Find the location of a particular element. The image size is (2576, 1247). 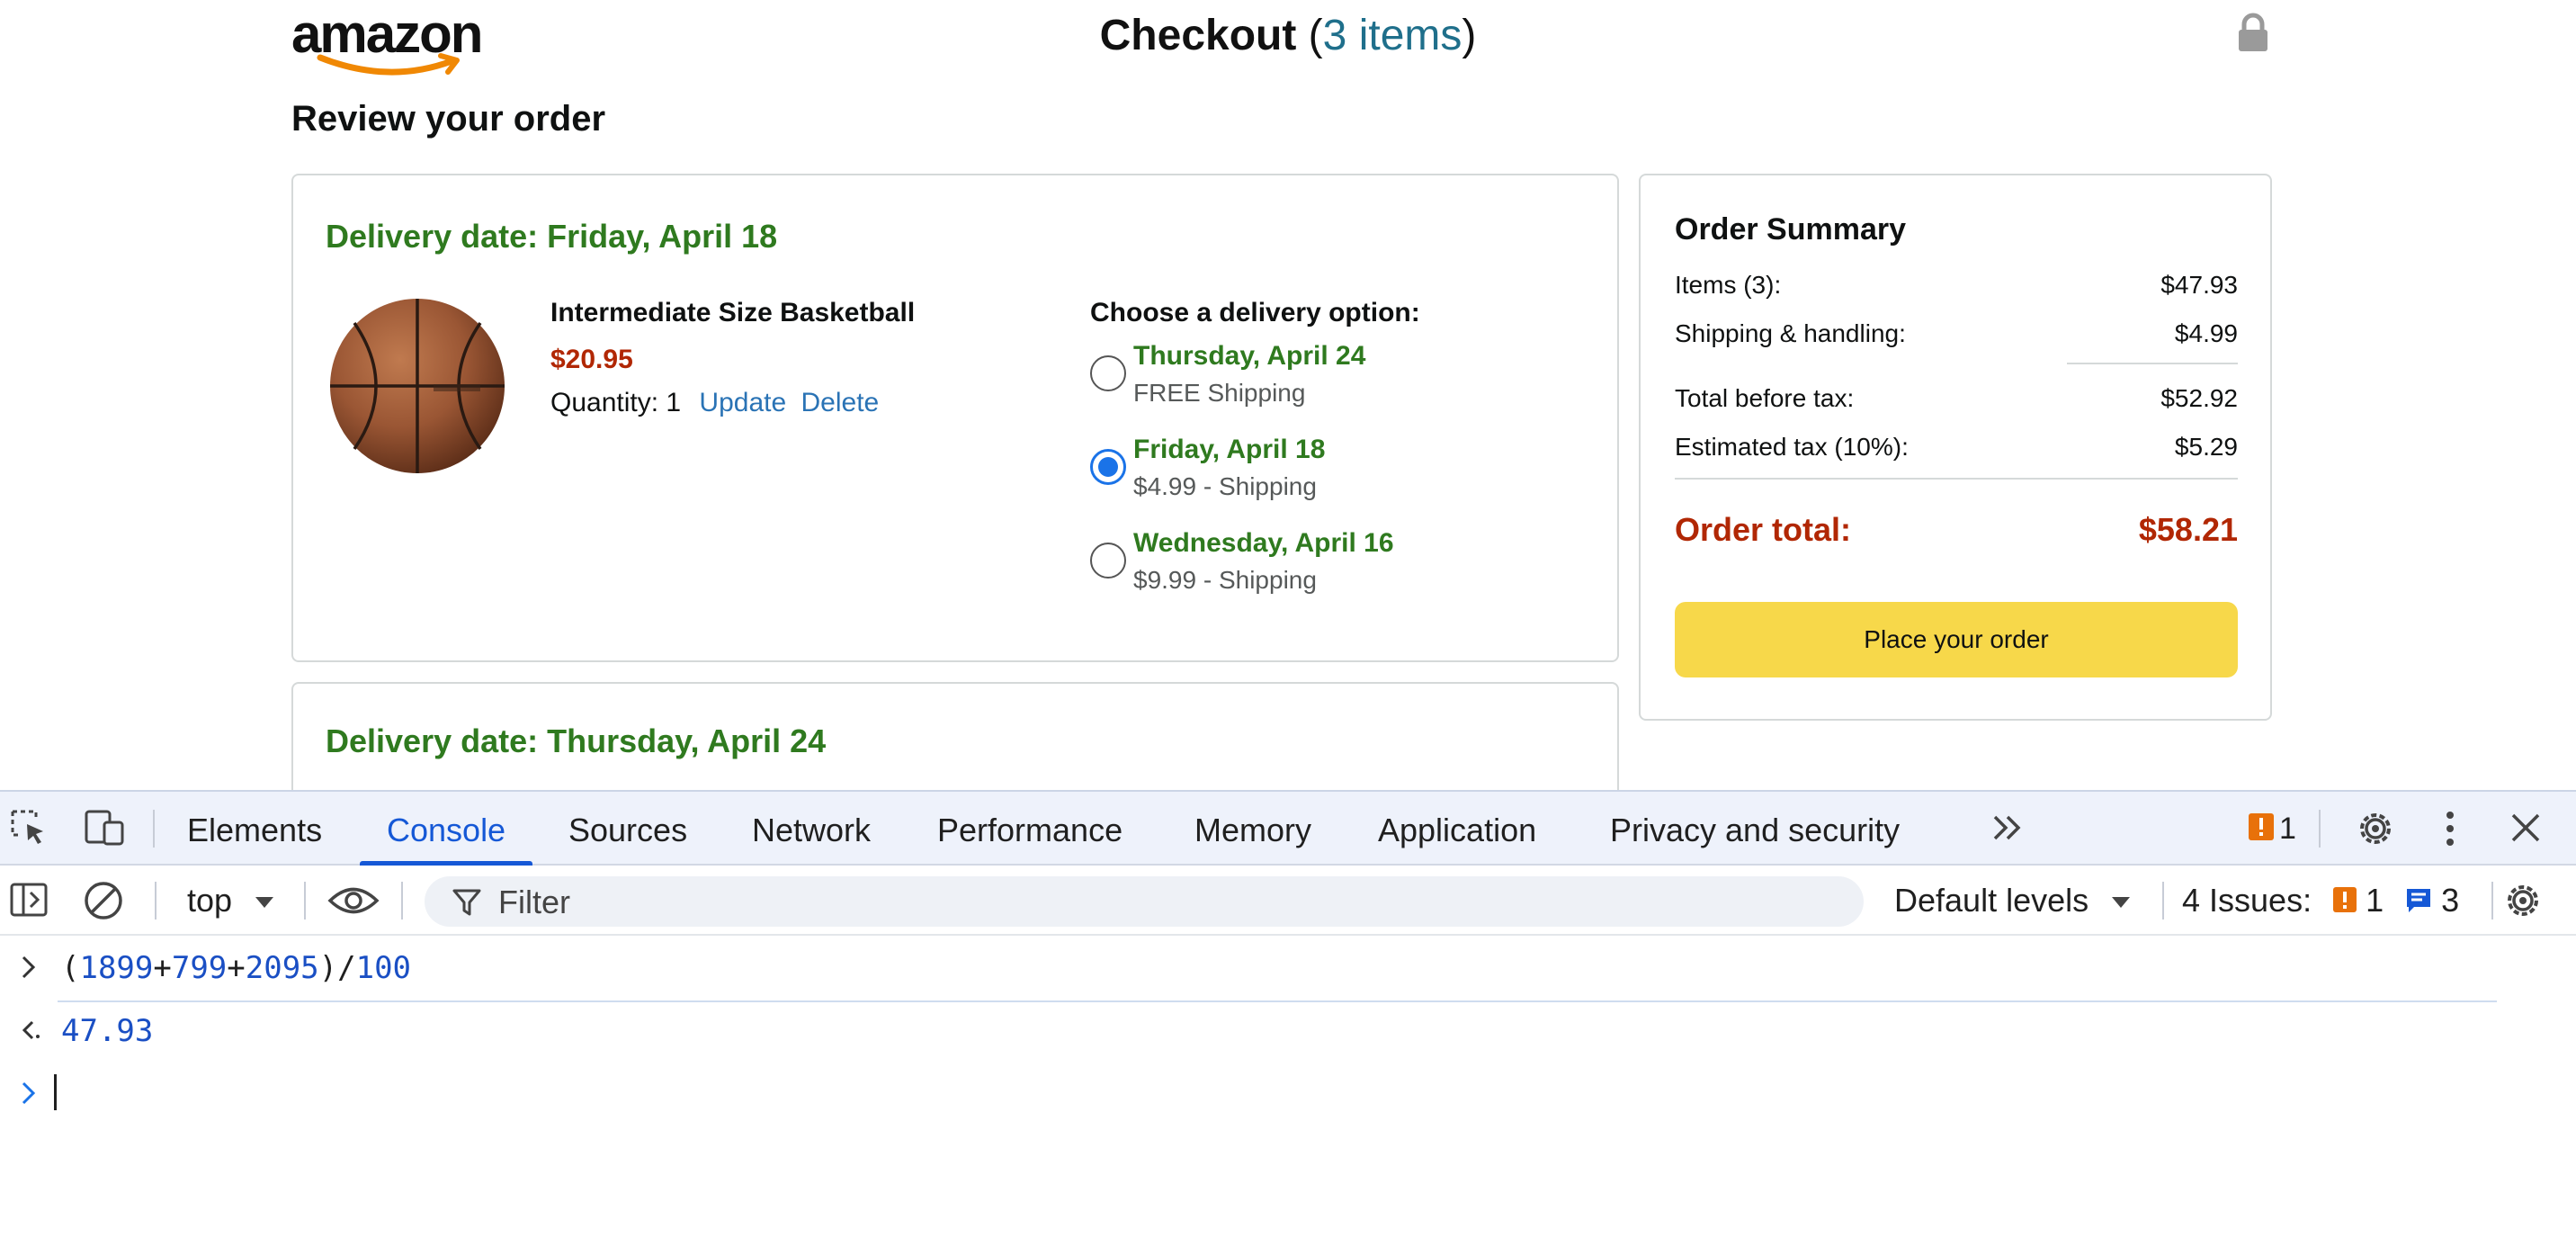

tab-privacy-security: Privacy and security is located at coordinates (1755, 829).